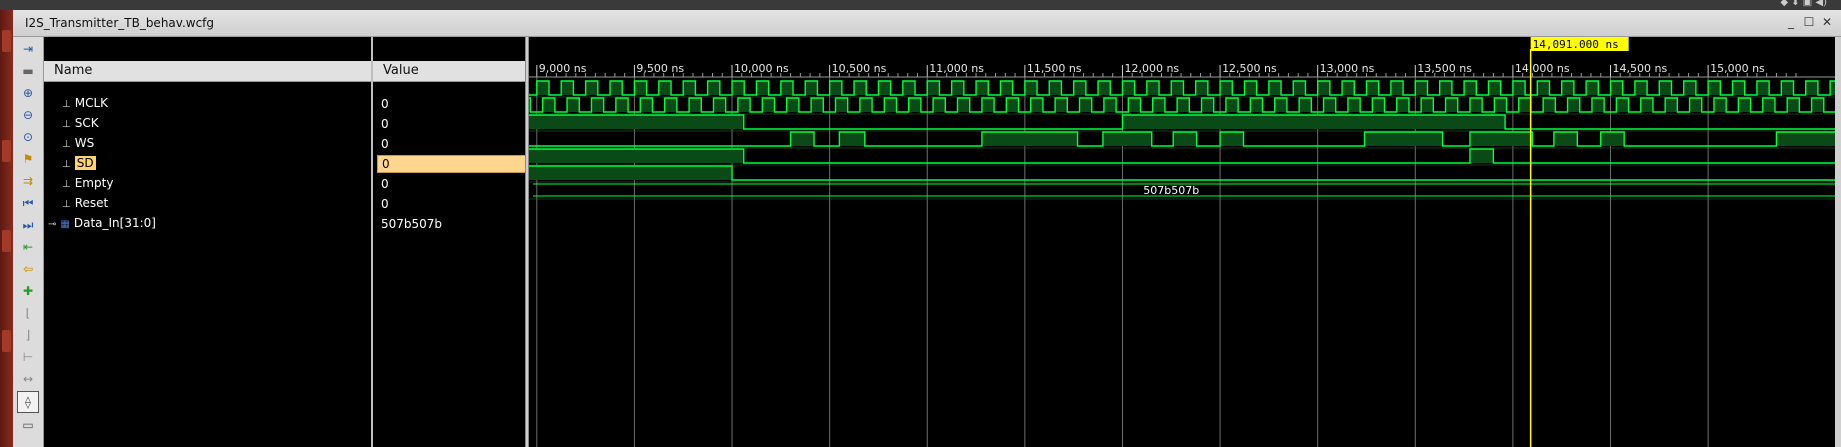 This screenshot has height=447, width=1841. Describe the element at coordinates (87, 183) in the screenshot. I see `signal-row-empty: ⊥ Empty` at that location.